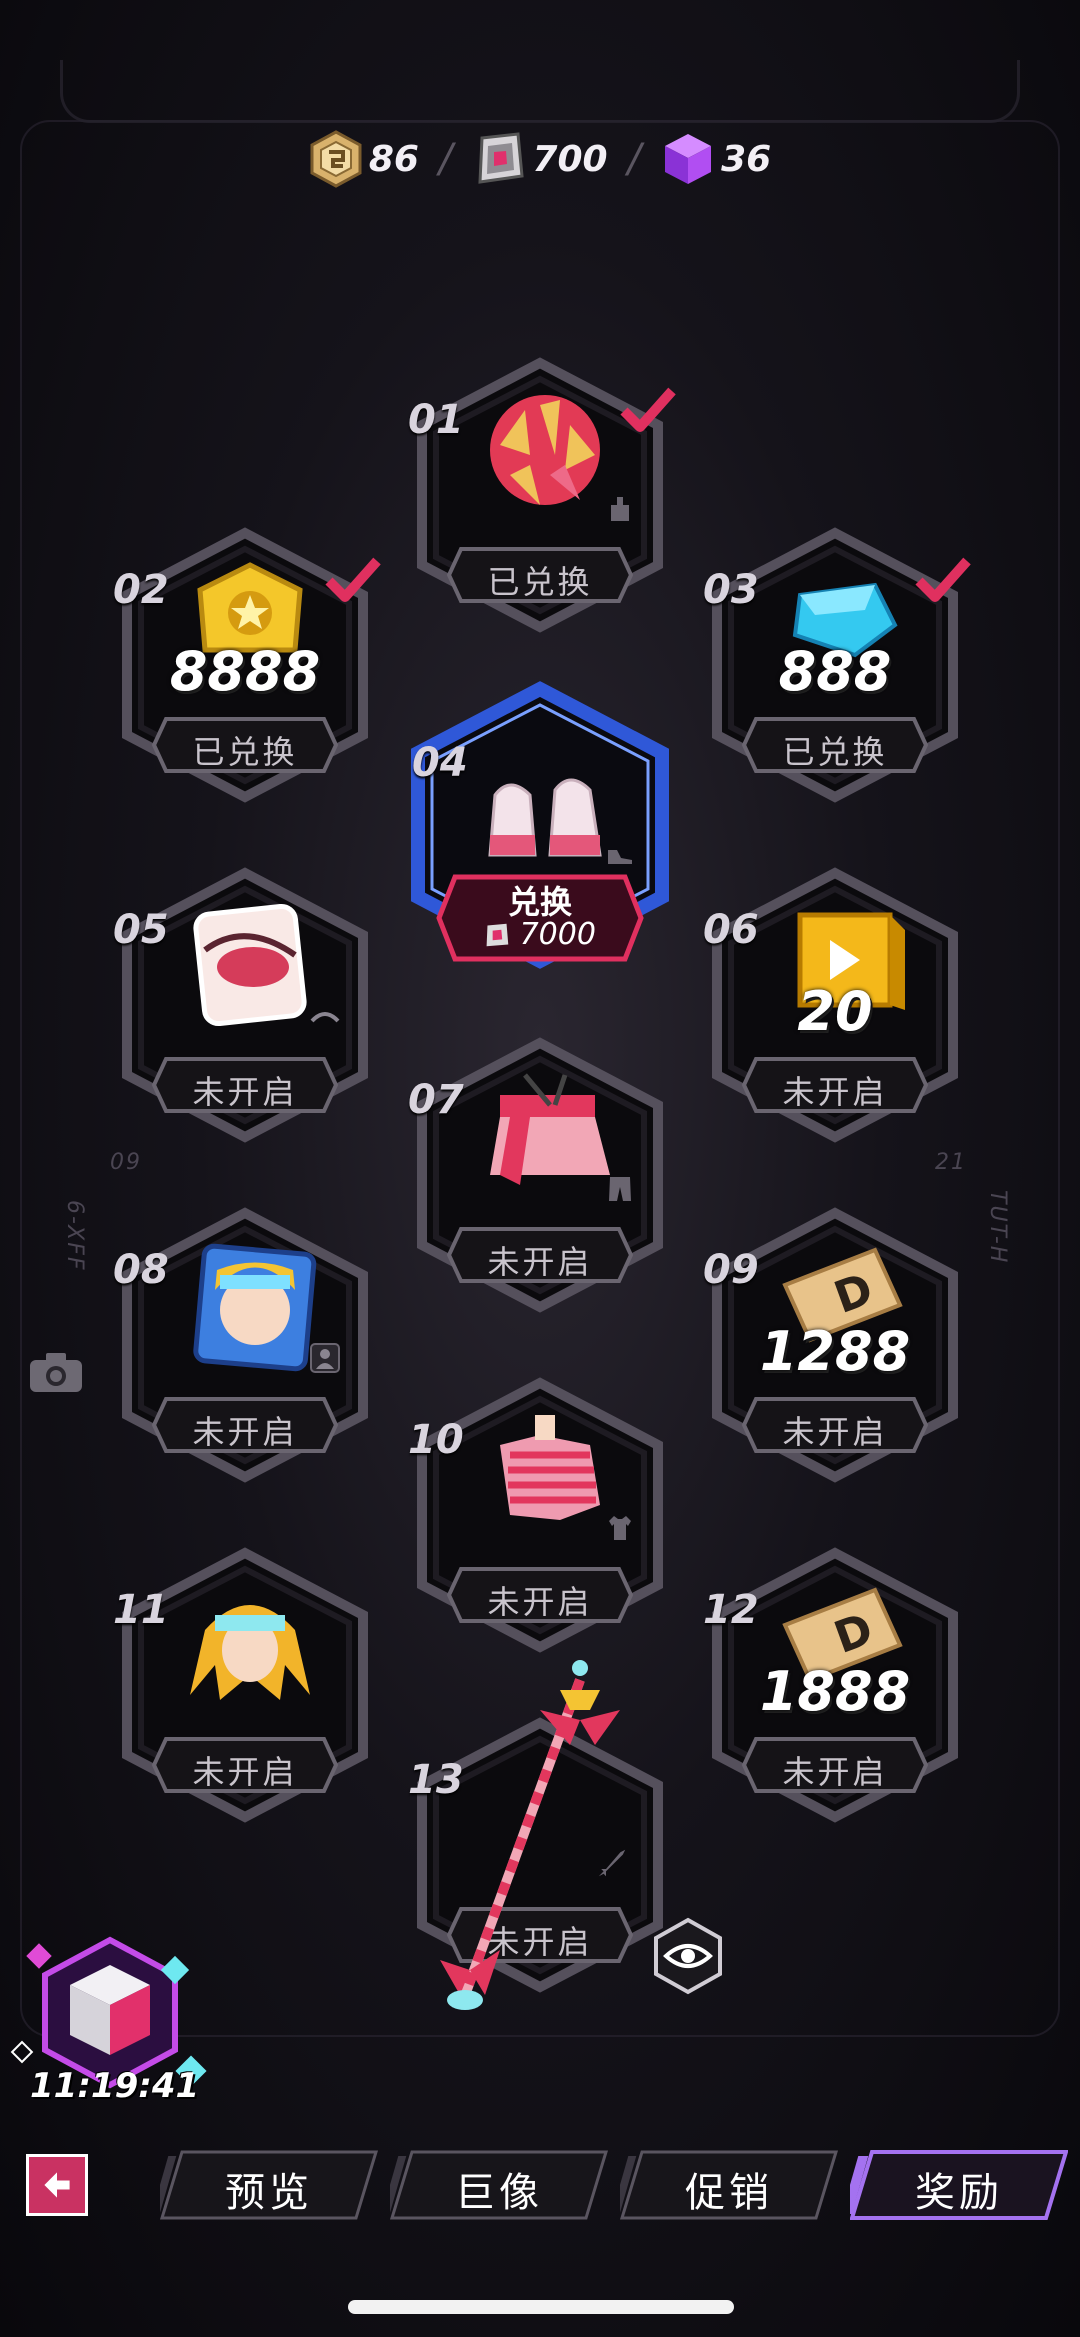  Describe the element at coordinates (141, 590) in the screenshot. I see `slot-number: 02` at that location.